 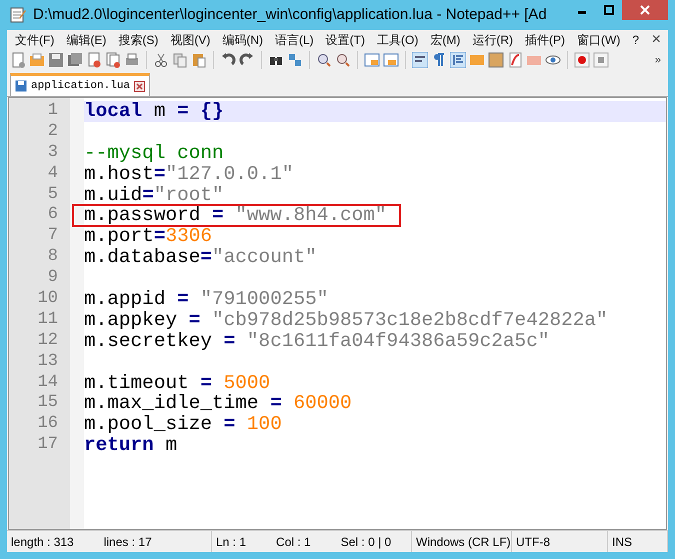 What do you see at coordinates (52, 153) in the screenshot?
I see `line-number: 3` at bounding box center [52, 153].